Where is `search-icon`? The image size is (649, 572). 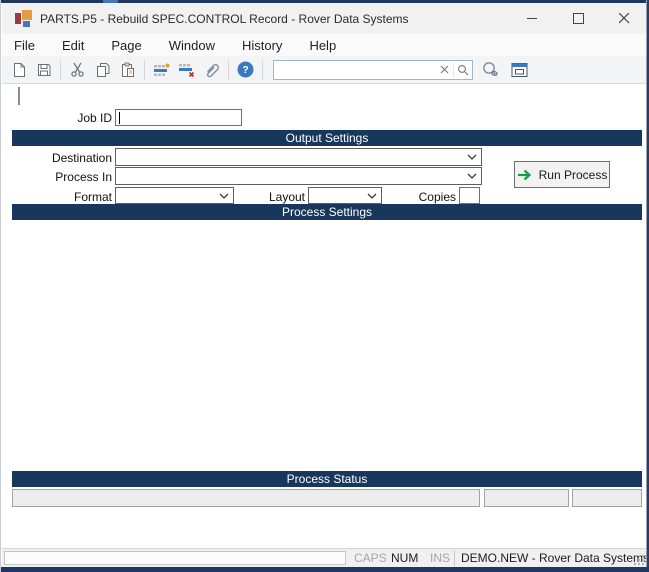 search-icon is located at coordinates (463, 70).